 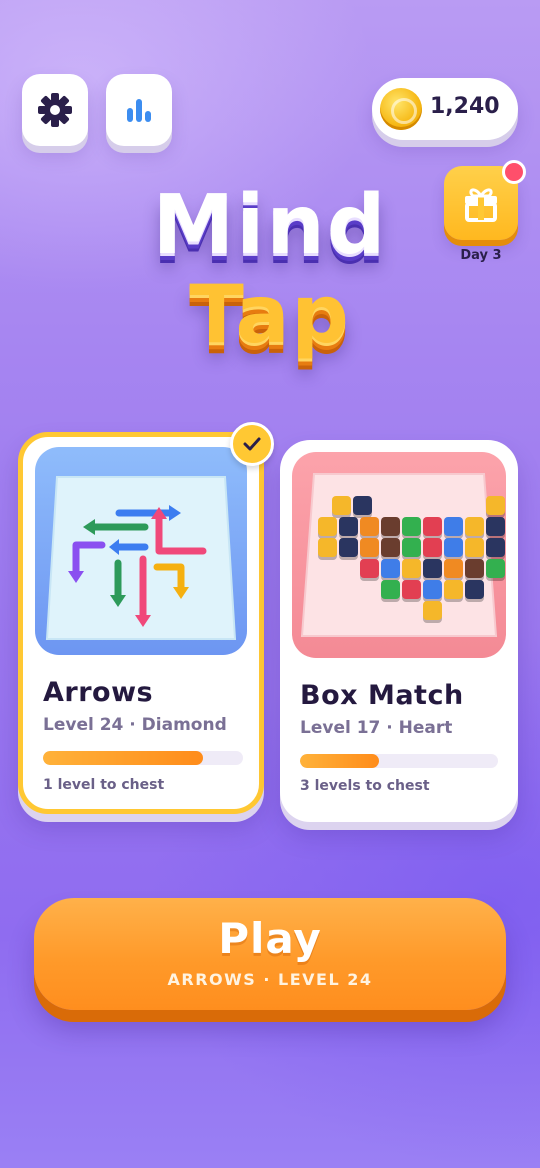 What do you see at coordinates (365, 786) in the screenshot?
I see `chest-progress-label: 3 levels to chest` at bounding box center [365, 786].